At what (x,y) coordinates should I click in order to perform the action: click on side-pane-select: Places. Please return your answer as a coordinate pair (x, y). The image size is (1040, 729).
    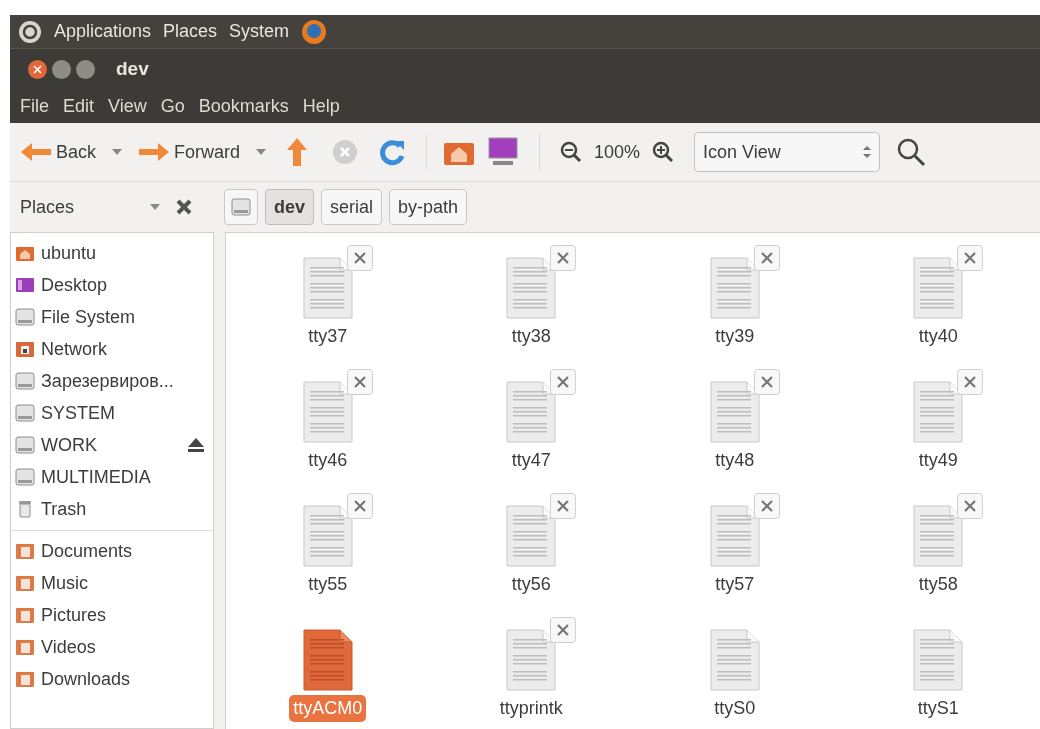
    Looking at the image, I should click on (90, 207).